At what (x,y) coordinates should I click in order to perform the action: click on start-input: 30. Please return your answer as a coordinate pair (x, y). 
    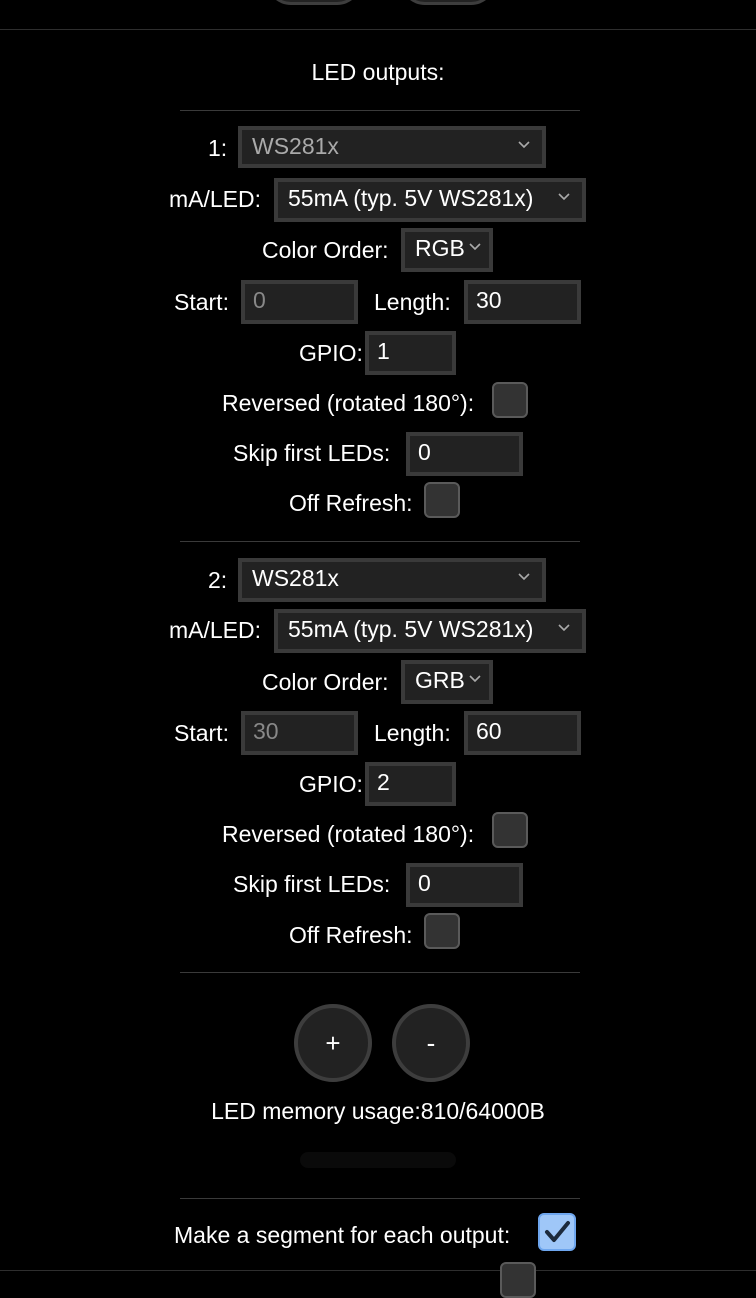
    Looking at the image, I should click on (299, 733).